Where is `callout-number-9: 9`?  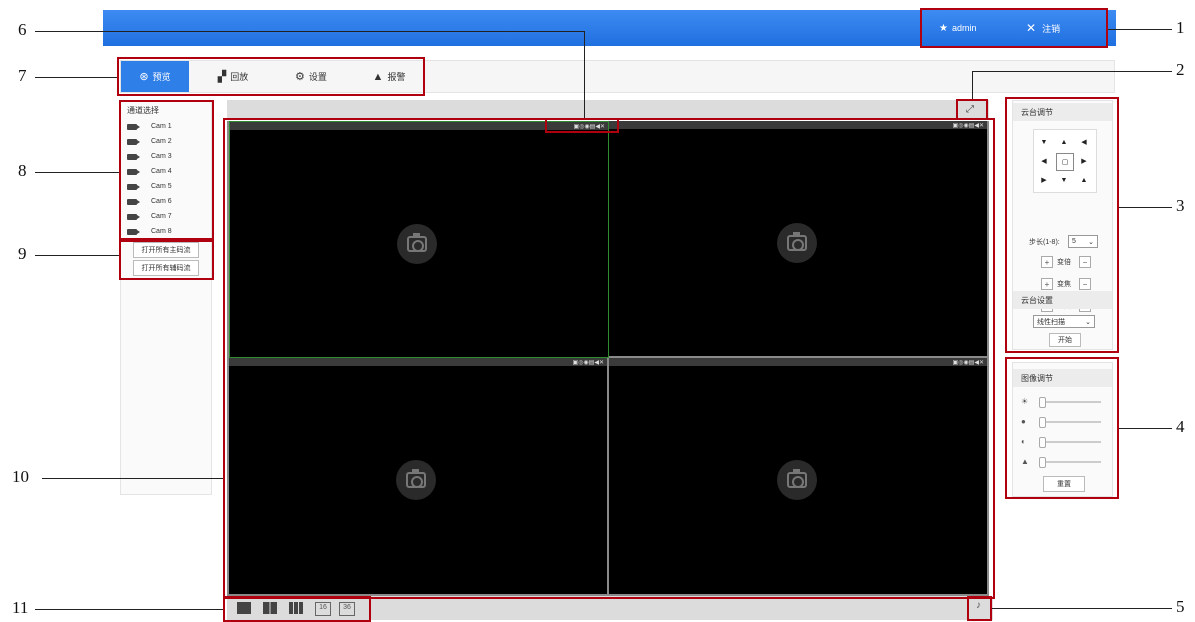 callout-number-9: 9 is located at coordinates (22, 253).